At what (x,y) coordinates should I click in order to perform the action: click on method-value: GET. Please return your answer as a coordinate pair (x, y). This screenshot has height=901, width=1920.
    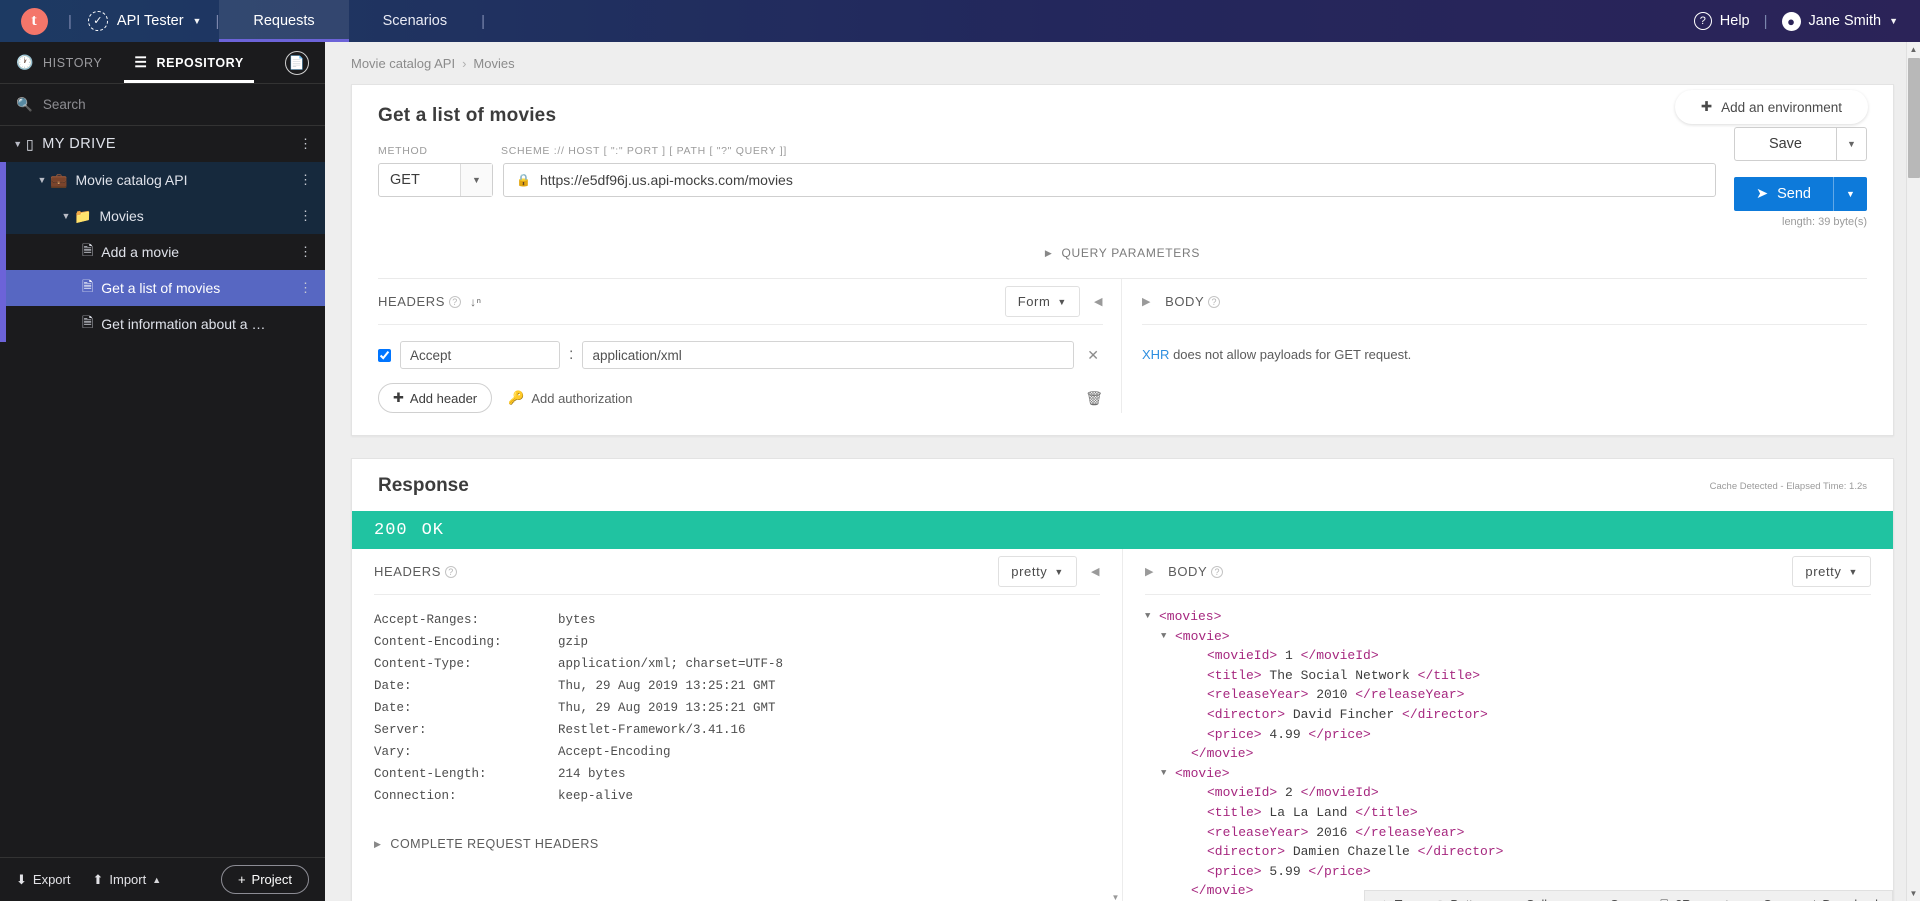
    Looking at the image, I should click on (405, 180).